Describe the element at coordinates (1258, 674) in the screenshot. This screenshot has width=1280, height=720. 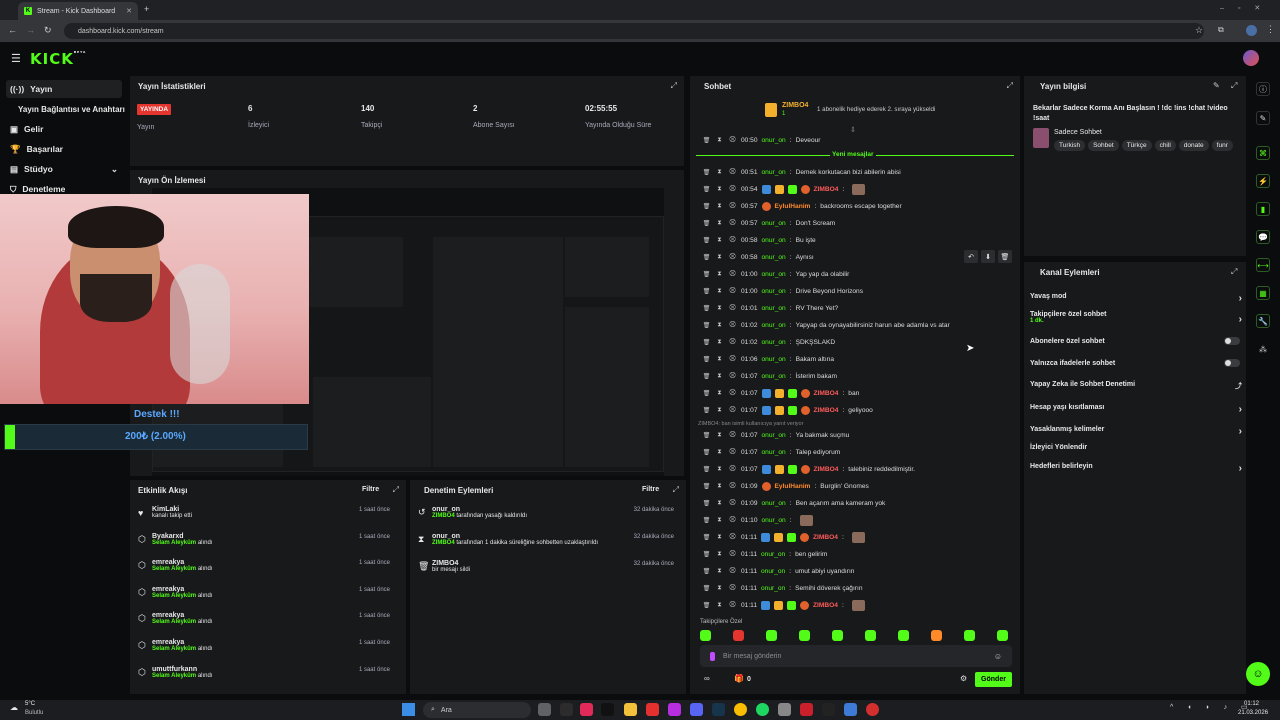
I see `support-chat-button: ☺` at that location.